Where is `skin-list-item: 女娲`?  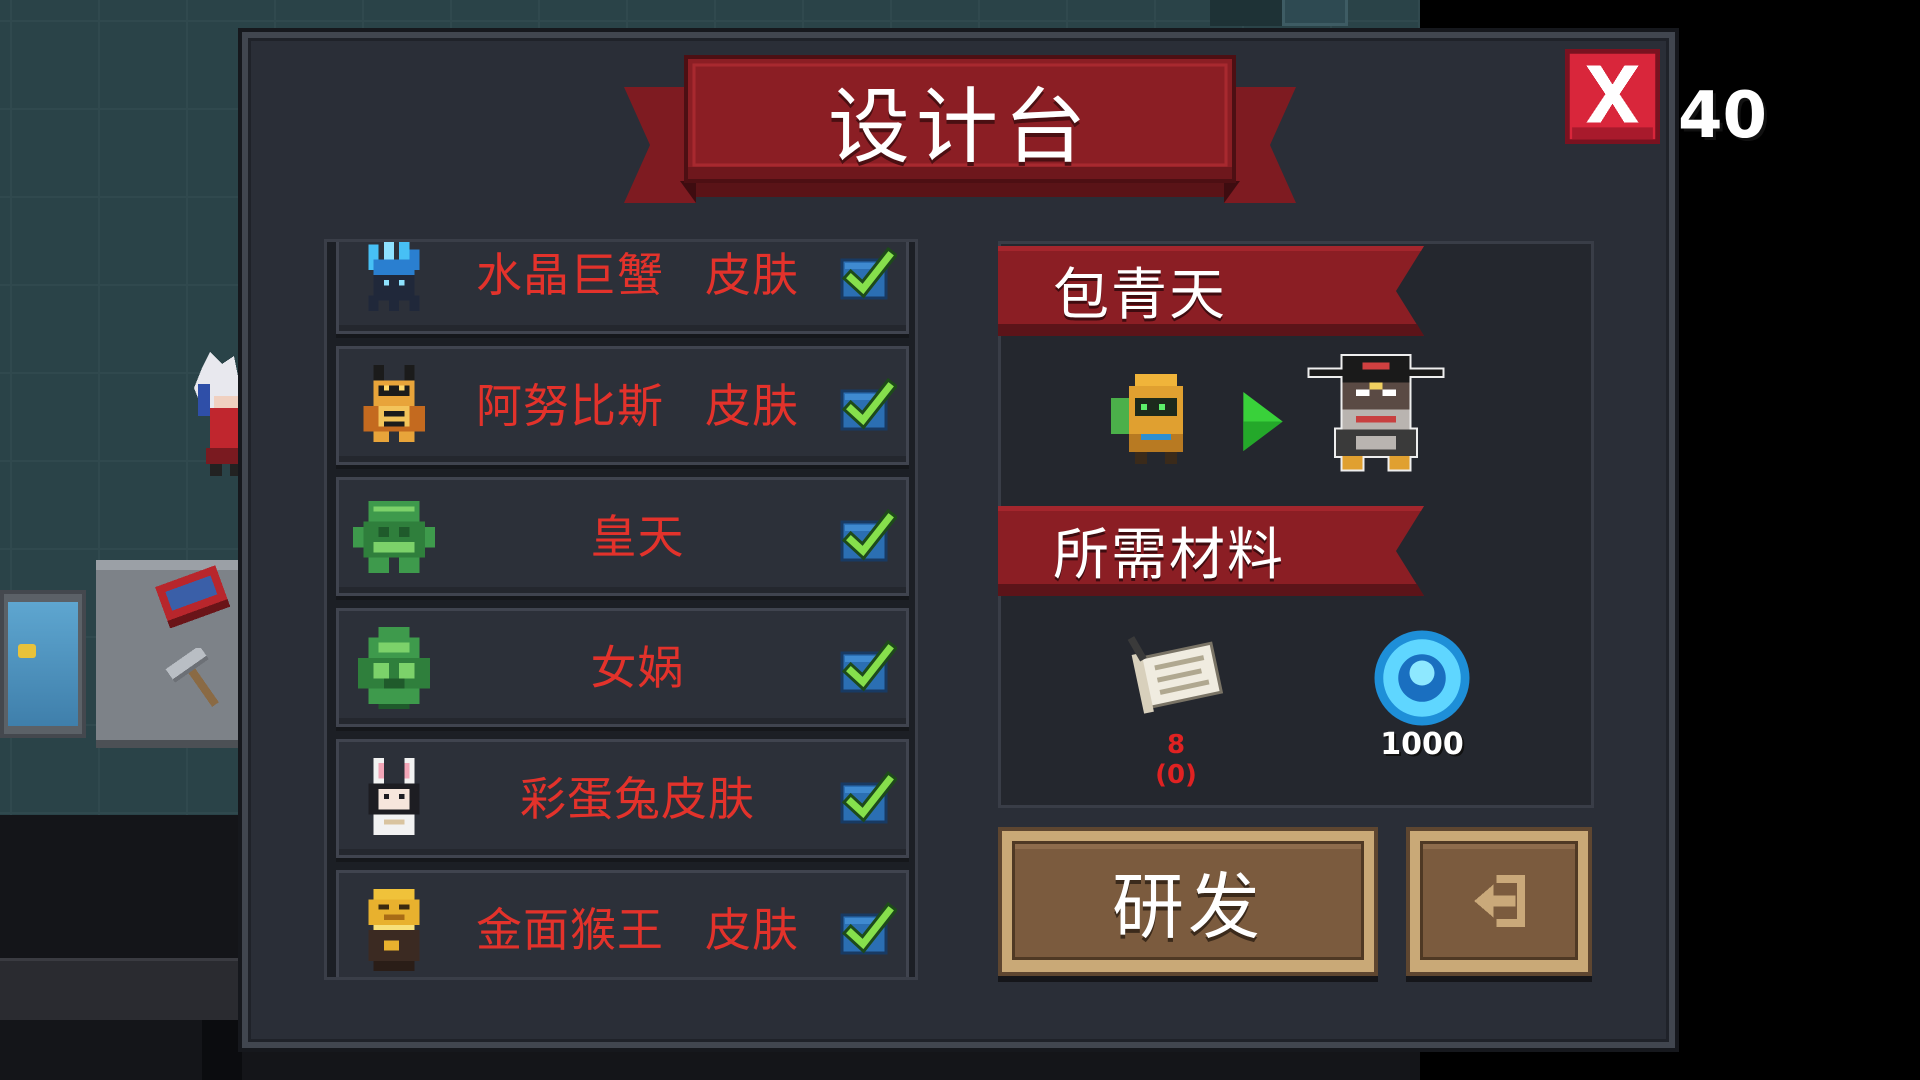 skin-list-item: 女娲 is located at coordinates (622, 667).